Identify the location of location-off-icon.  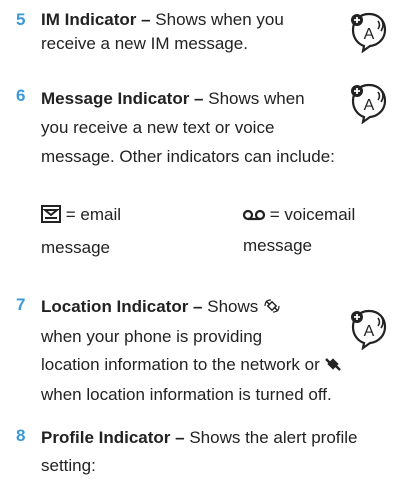
(333, 367).